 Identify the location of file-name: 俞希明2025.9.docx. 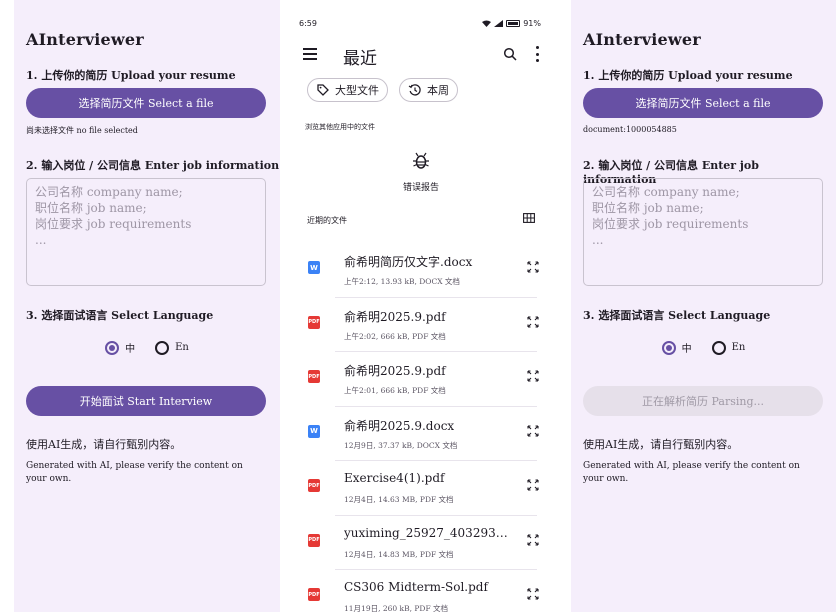
(399, 425).